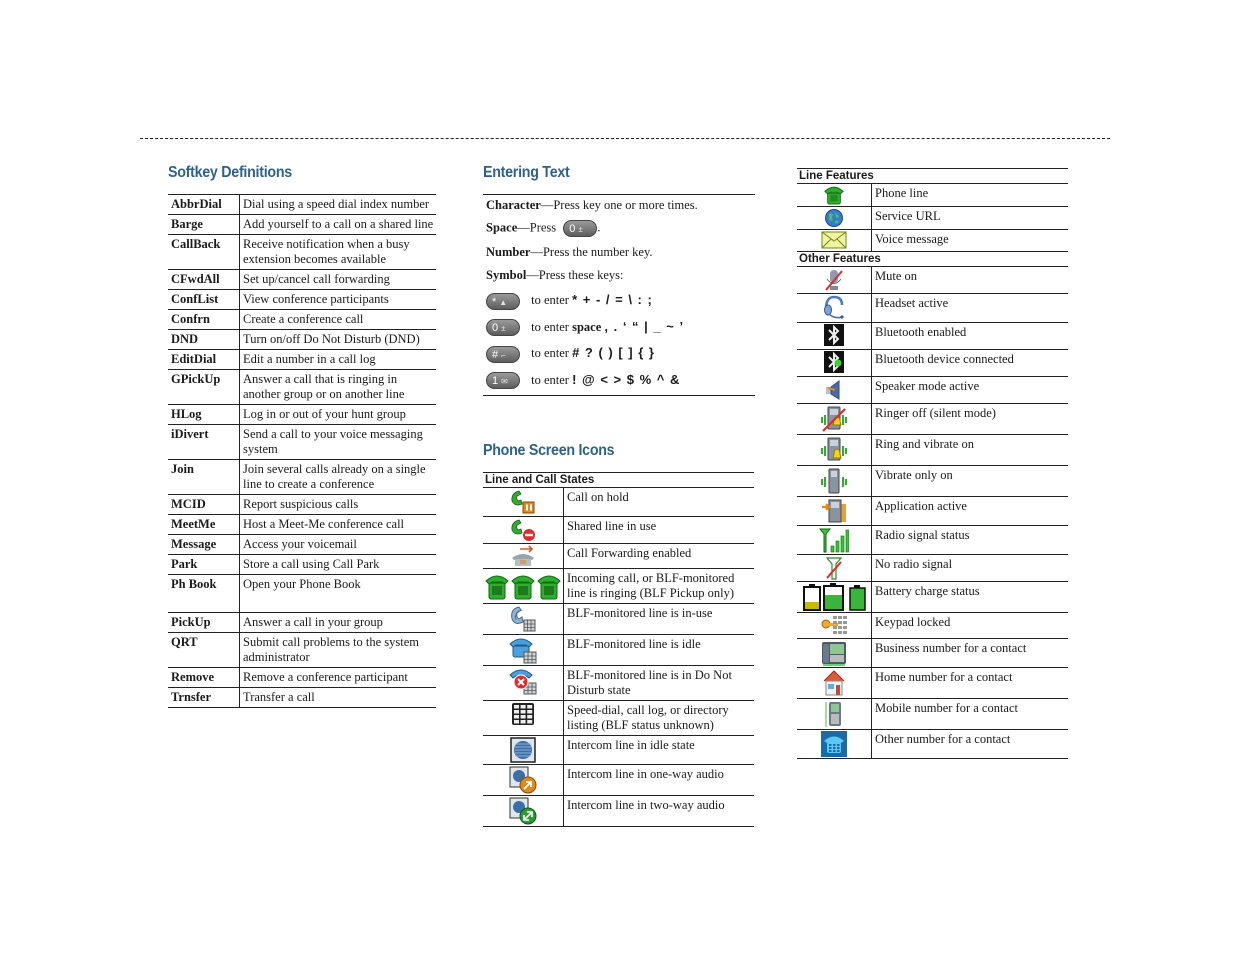 This screenshot has width=1235, height=954. Describe the element at coordinates (191, 697) in the screenshot. I see `softkey-name: Trnsfer` at that location.